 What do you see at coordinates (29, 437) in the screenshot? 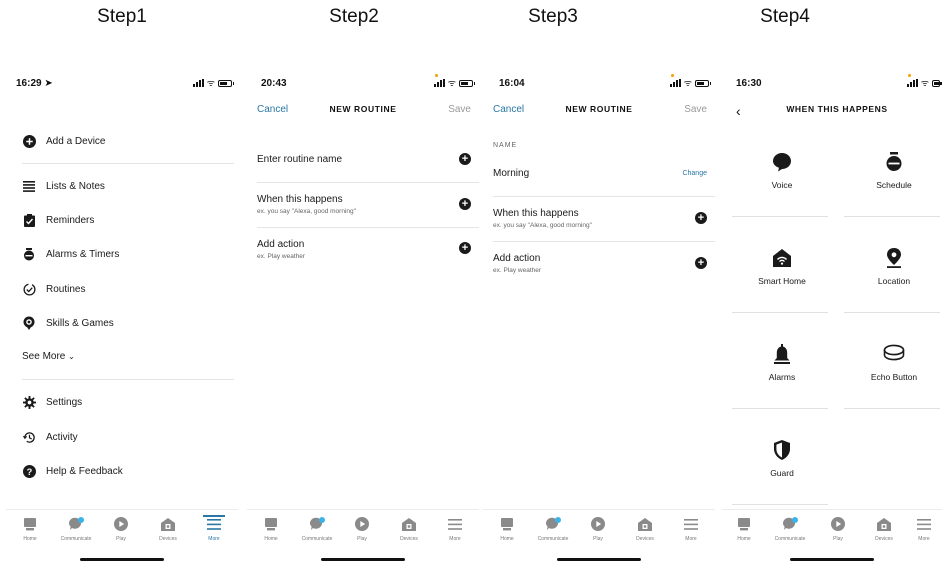
I see `history-icon` at bounding box center [29, 437].